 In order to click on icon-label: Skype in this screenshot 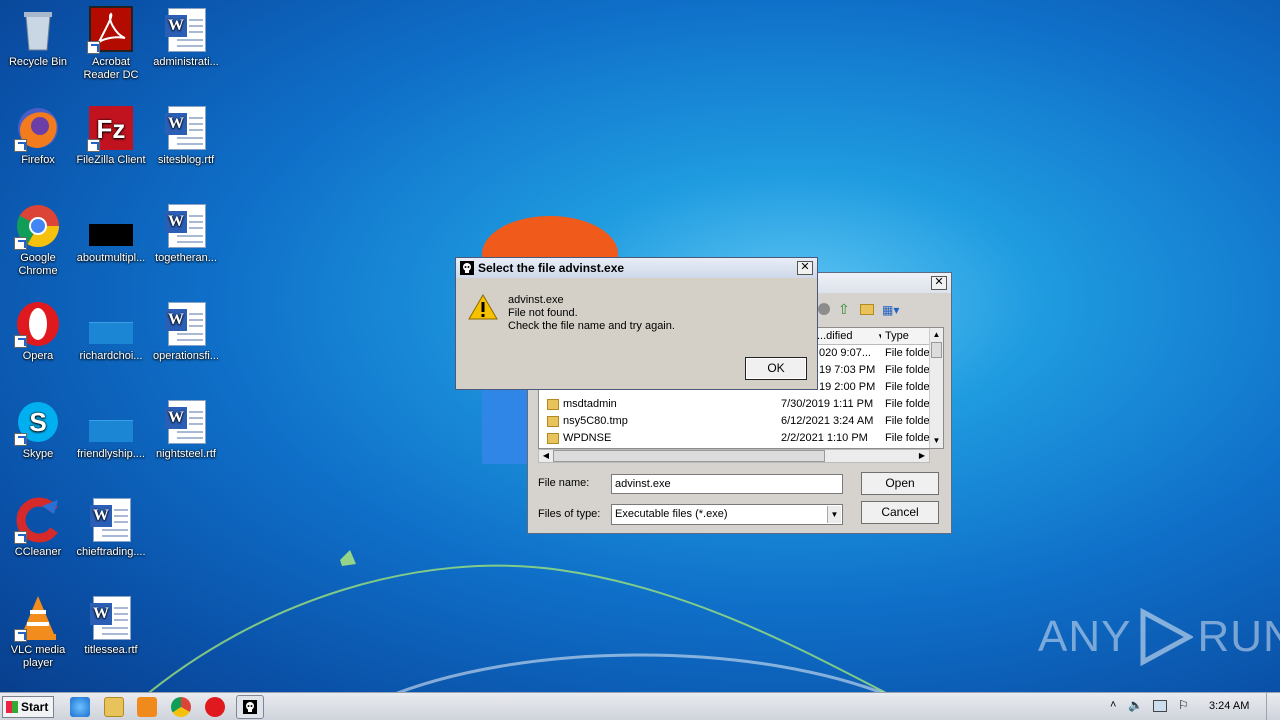, I will do `click(38, 454)`.